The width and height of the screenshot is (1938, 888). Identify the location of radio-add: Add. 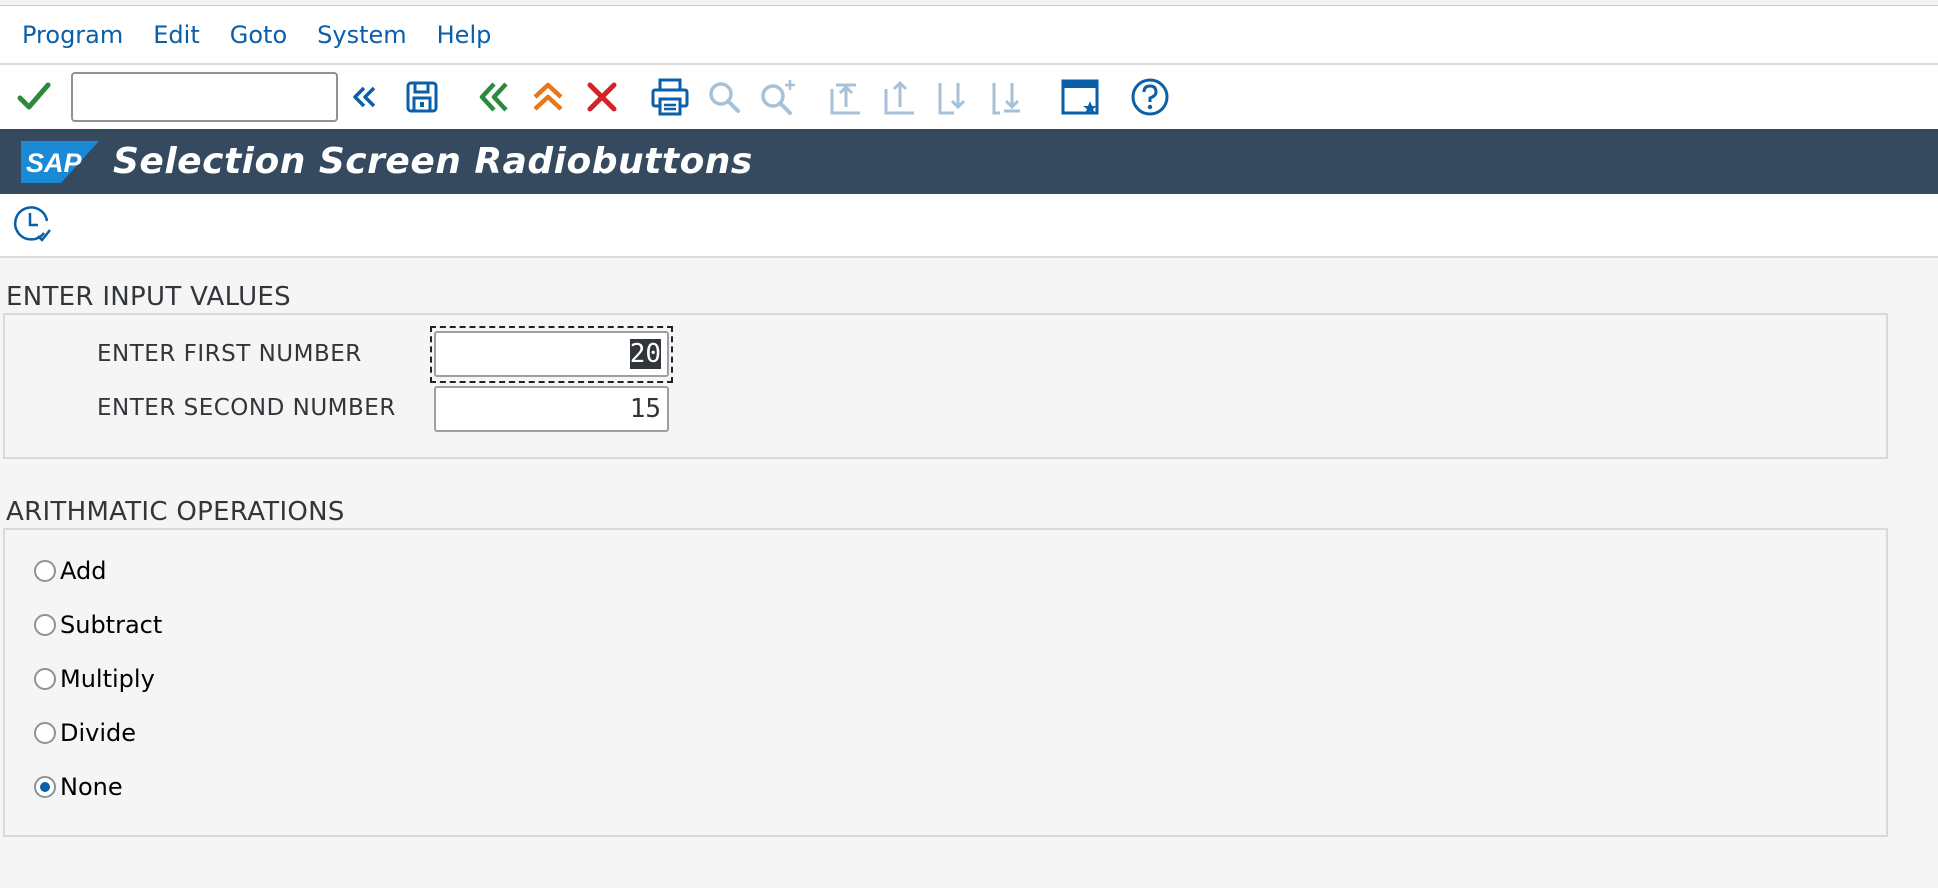
(70, 571).